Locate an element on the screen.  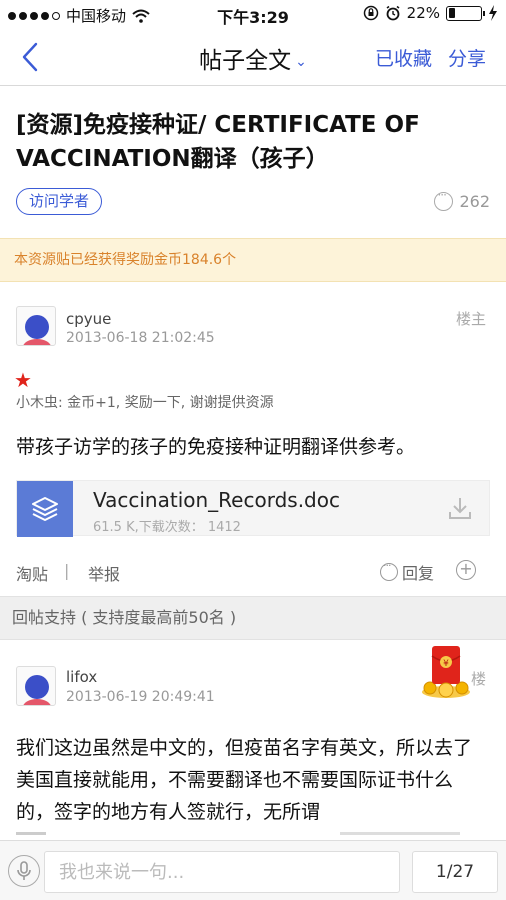
view-count: 262 is located at coordinates (462, 199).